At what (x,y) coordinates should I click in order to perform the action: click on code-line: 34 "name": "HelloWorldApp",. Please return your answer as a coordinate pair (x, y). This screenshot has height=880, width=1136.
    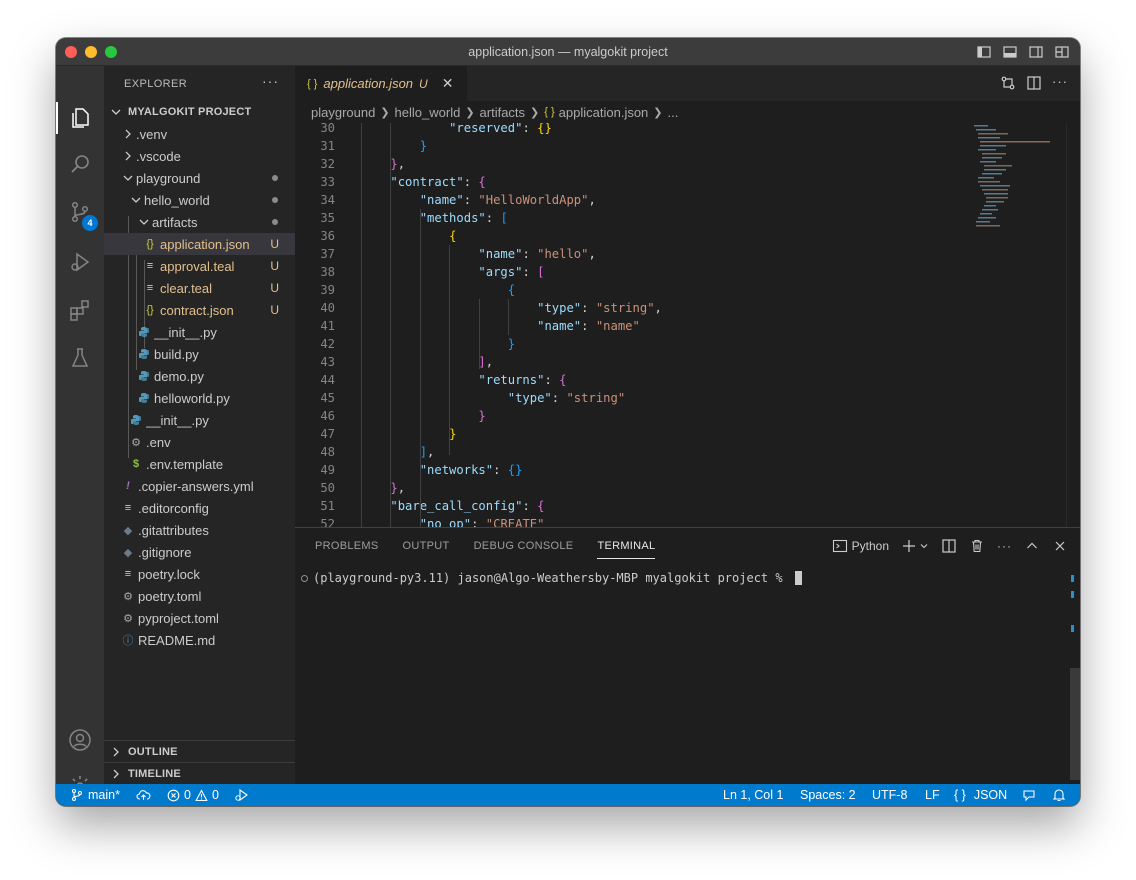
    Looking at the image, I should click on (630, 200).